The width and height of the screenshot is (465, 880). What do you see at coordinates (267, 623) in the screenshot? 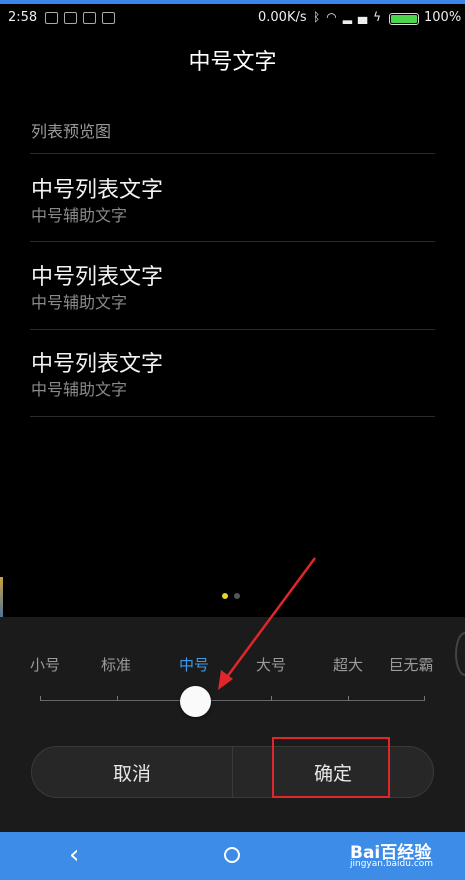
I see `annotation-arrow` at bounding box center [267, 623].